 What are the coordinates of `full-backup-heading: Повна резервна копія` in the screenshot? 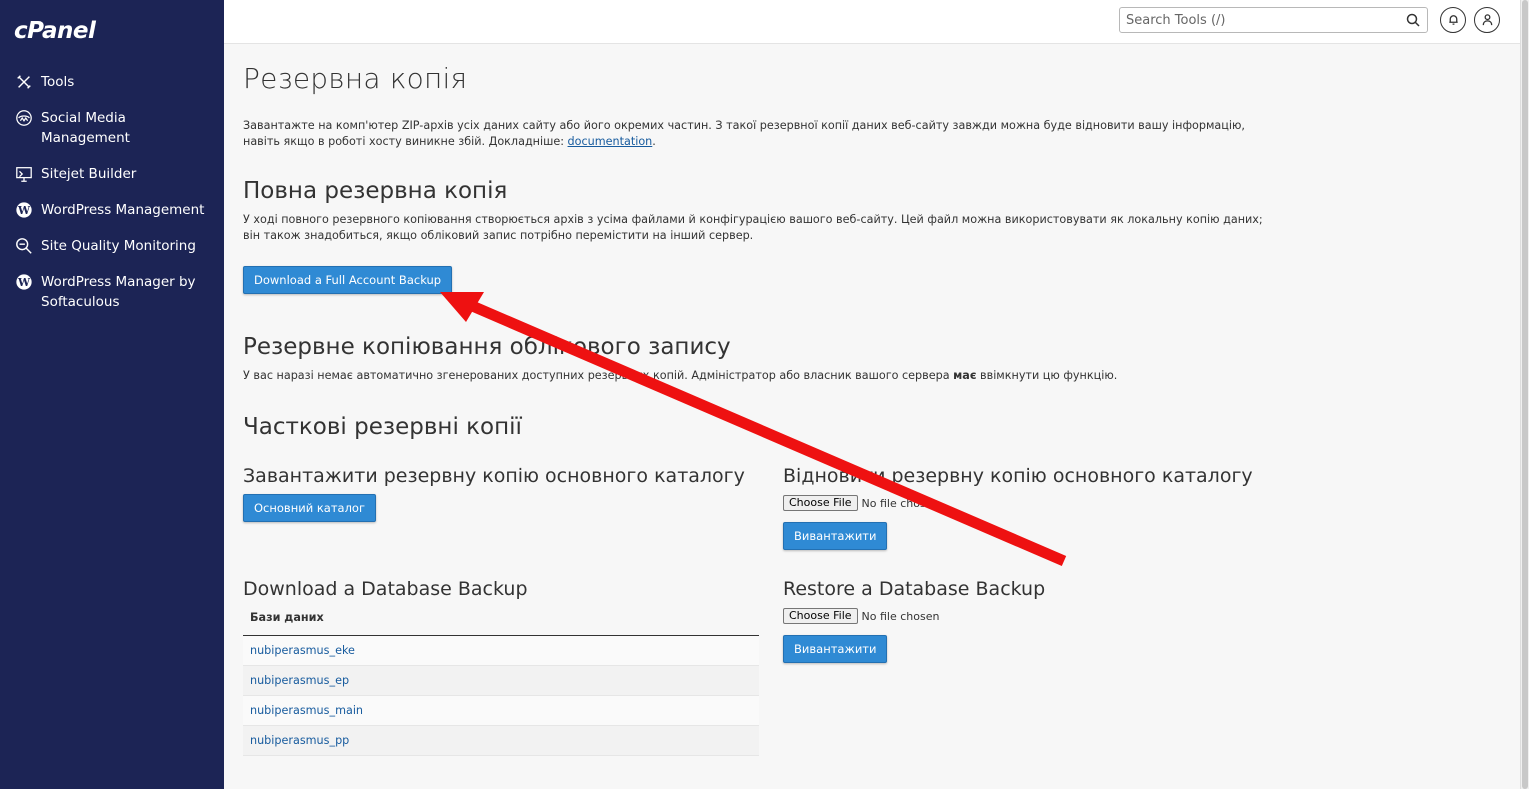 It's located at (375, 191).